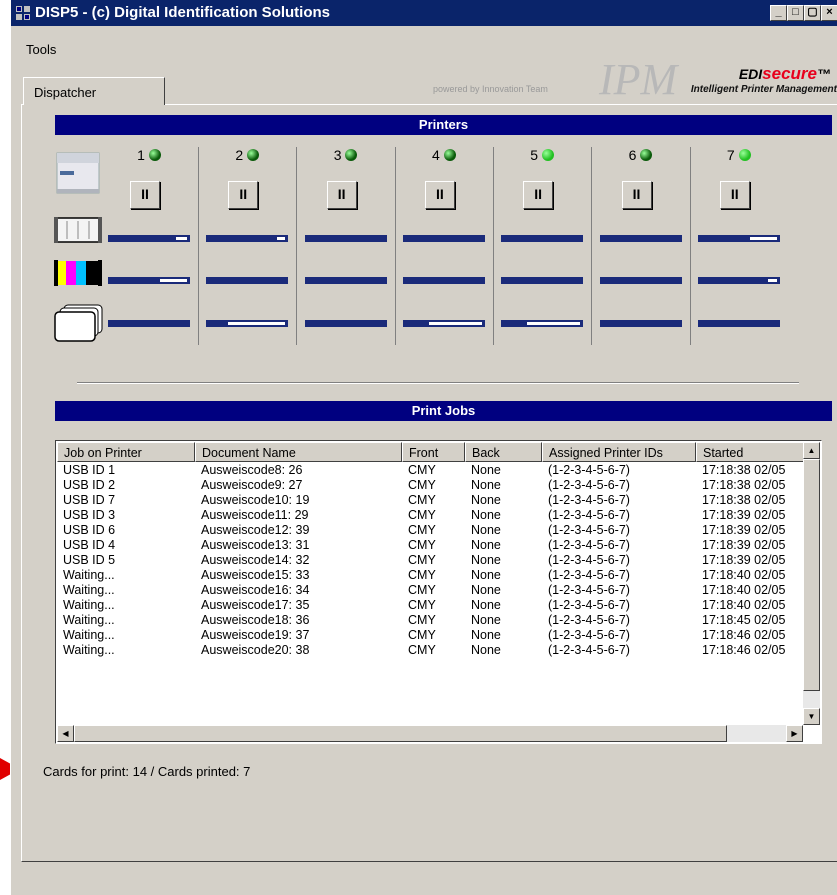 The image size is (837, 895). I want to click on column-header: Job on Printer, so click(126, 452).